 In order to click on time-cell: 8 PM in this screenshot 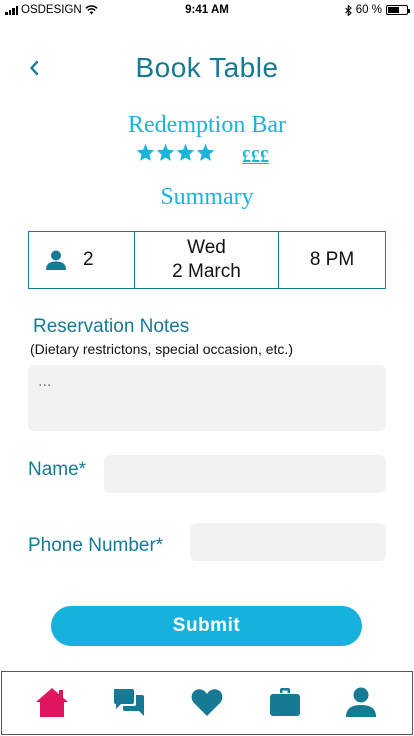, I will do `click(332, 260)`.